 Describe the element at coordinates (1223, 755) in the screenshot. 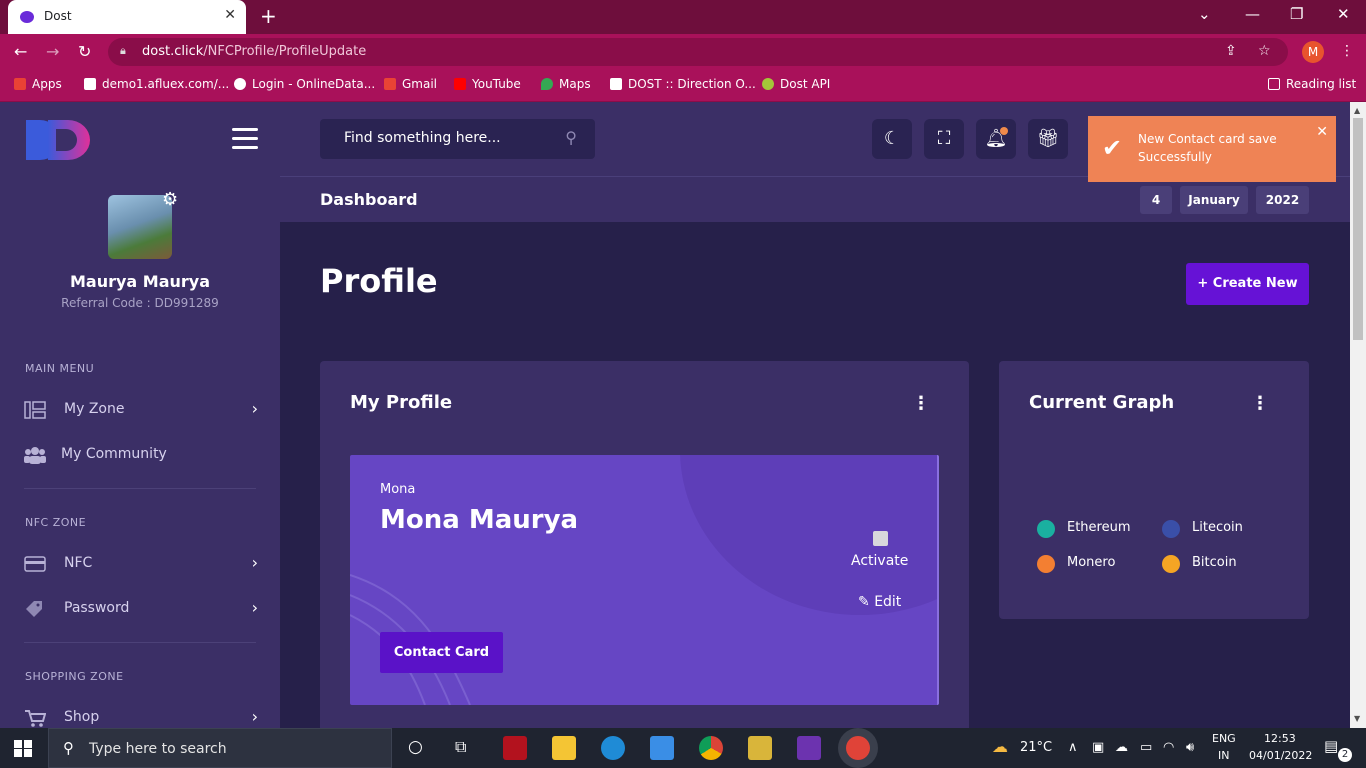

I see `language-bottom: IN` at that location.